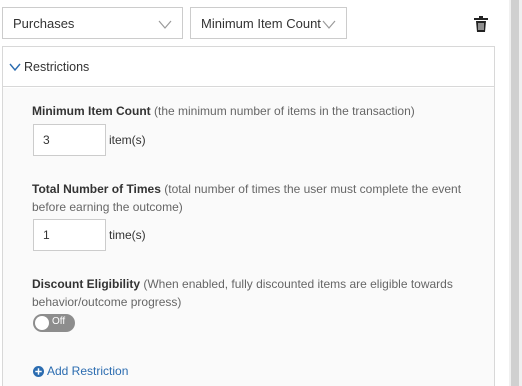 Image resolution: width=522 pixels, height=386 pixels. I want to click on total-times-unit: time(s), so click(127, 235).